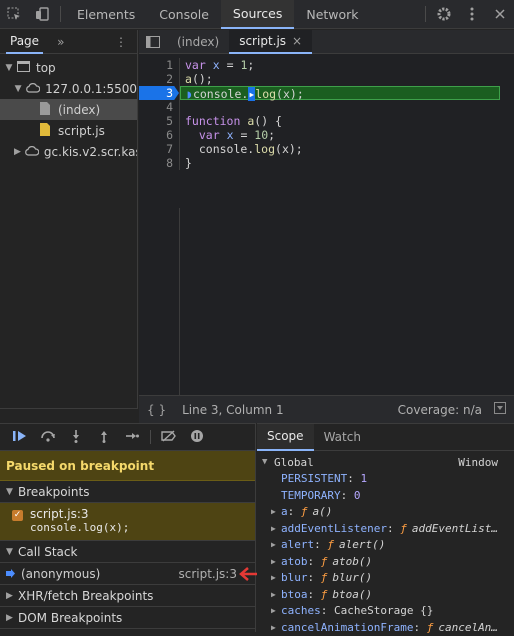 Image resolution: width=514 pixels, height=636 pixels. What do you see at coordinates (76, 437) in the screenshot?
I see `step-into-icon` at bounding box center [76, 437].